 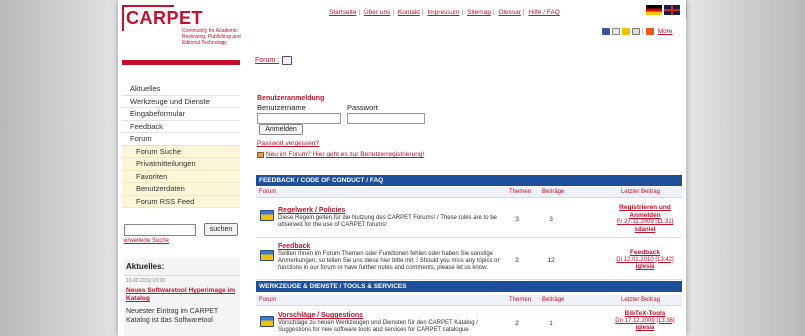 What do you see at coordinates (645, 231) in the screenshot?
I see `last-post-user: sdaniel` at bounding box center [645, 231].